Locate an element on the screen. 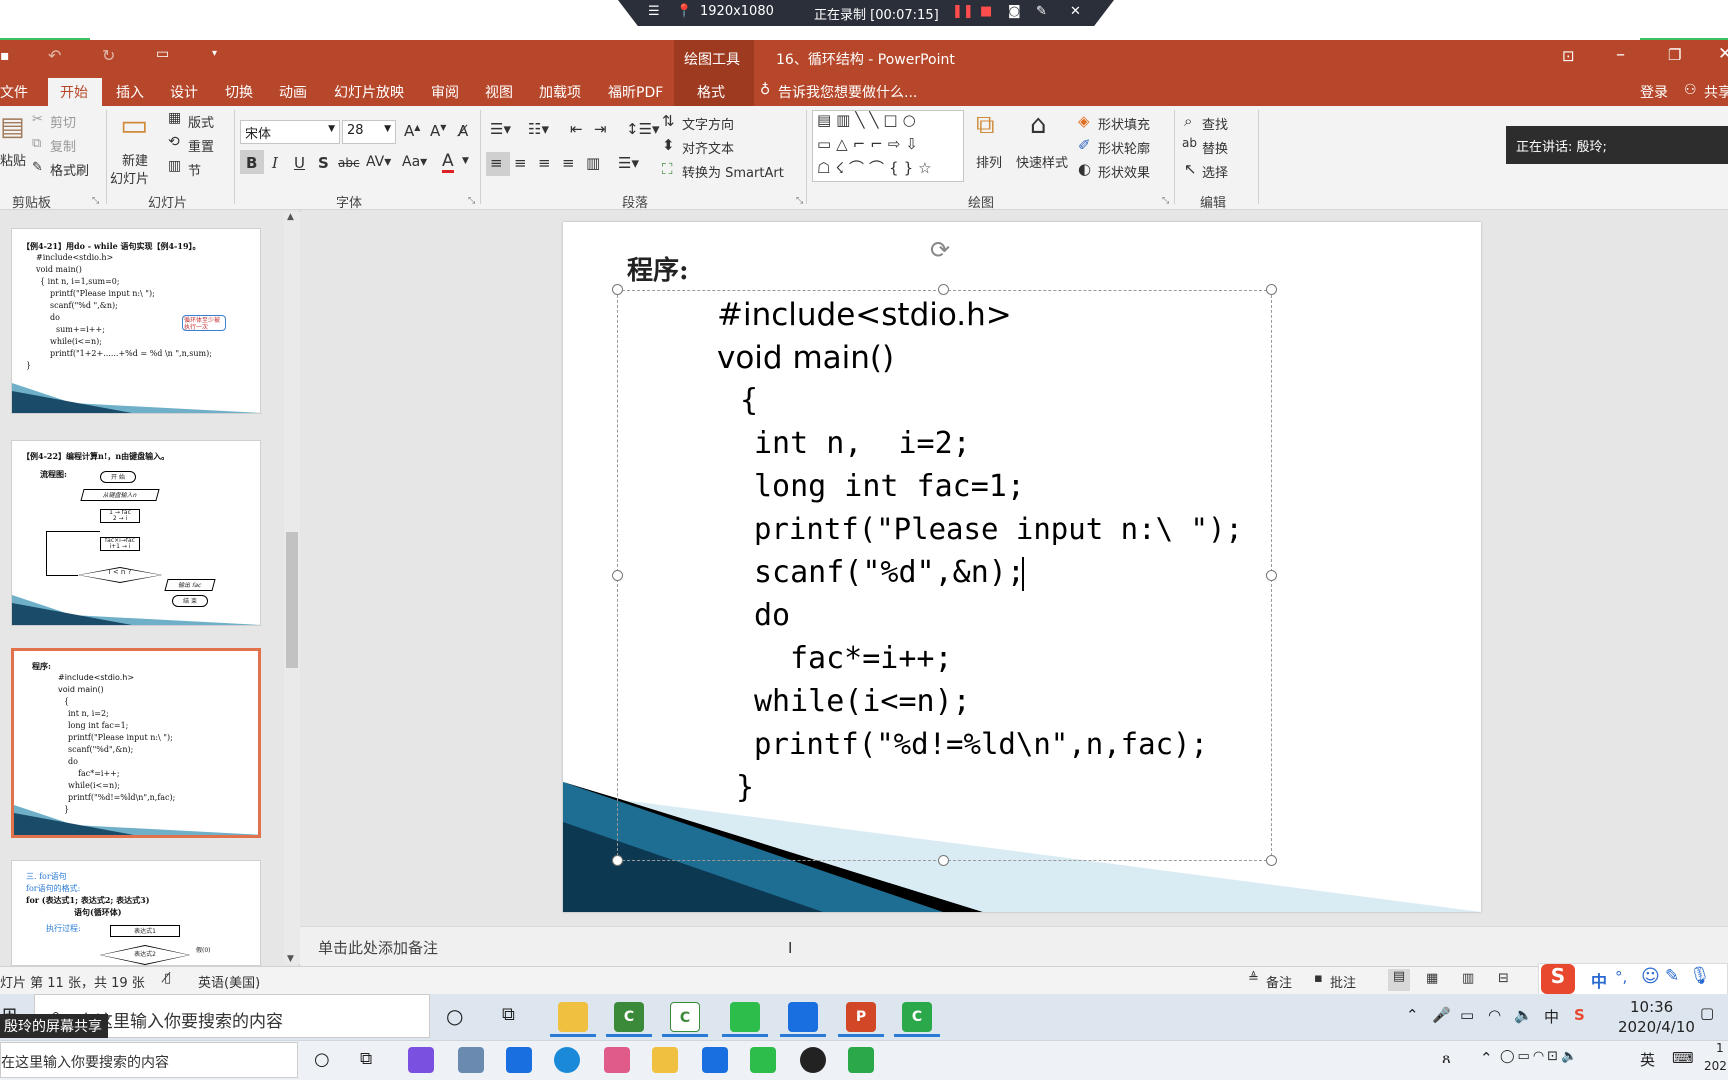  slide-sorter-icon: ▦ is located at coordinates (1432, 978).